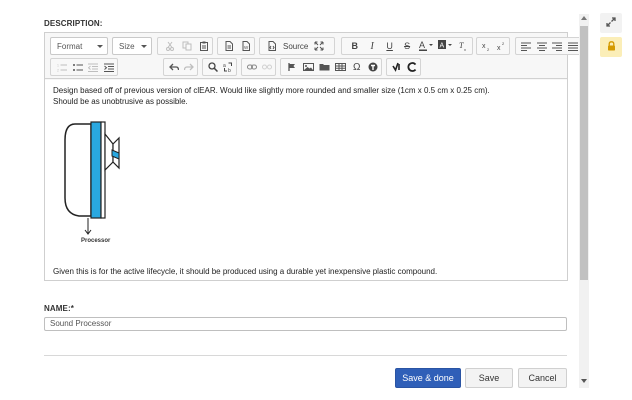 Image resolution: width=632 pixels, height=400 pixels. Describe the element at coordinates (229, 70) in the screenshot. I see `svg-text: b` at that location.